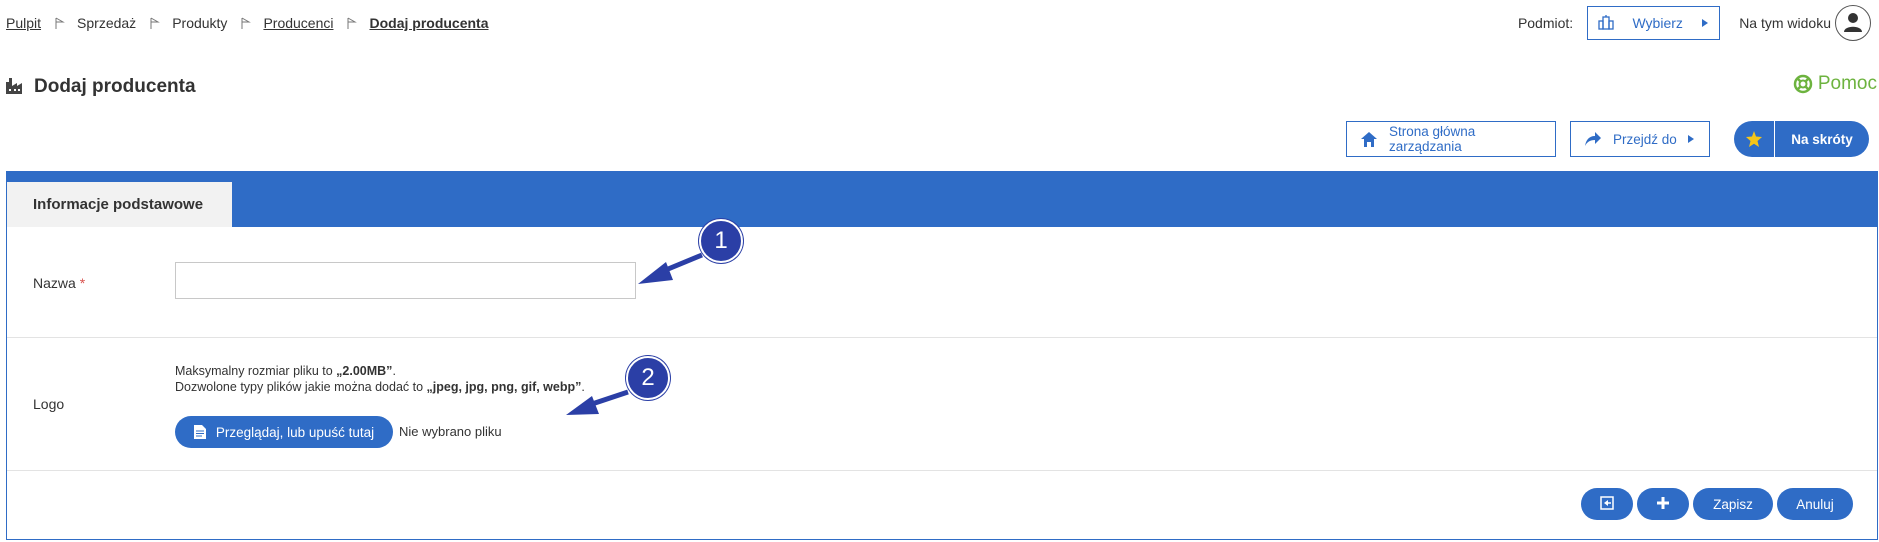 This screenshot has width=1879, height=542. I want to click on callout-2: 2, so click(648, 378).